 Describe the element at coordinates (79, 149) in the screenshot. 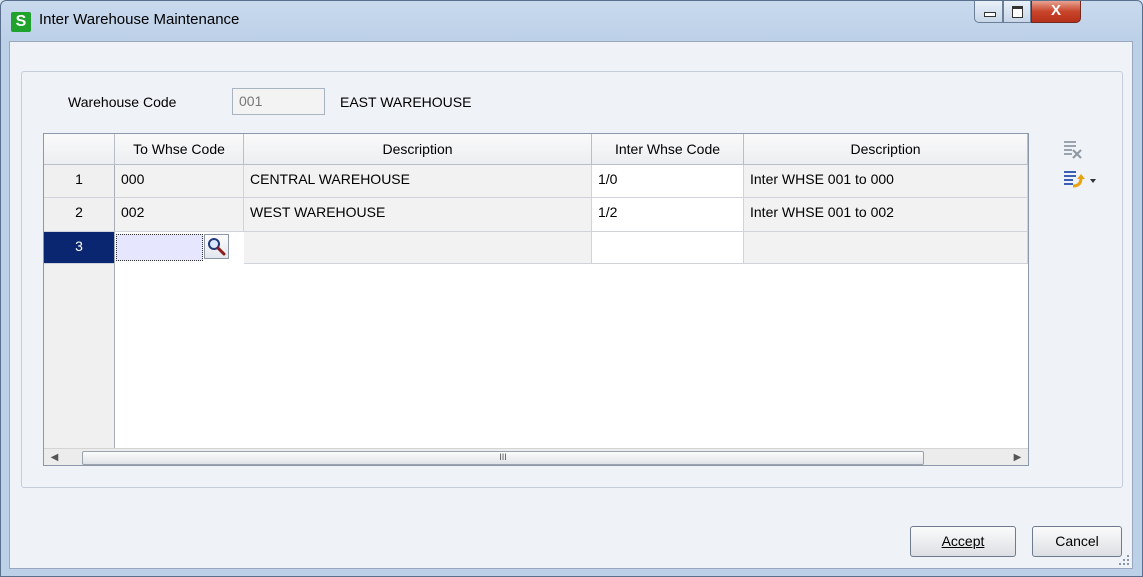

I see `grid-corner-header` at that location.